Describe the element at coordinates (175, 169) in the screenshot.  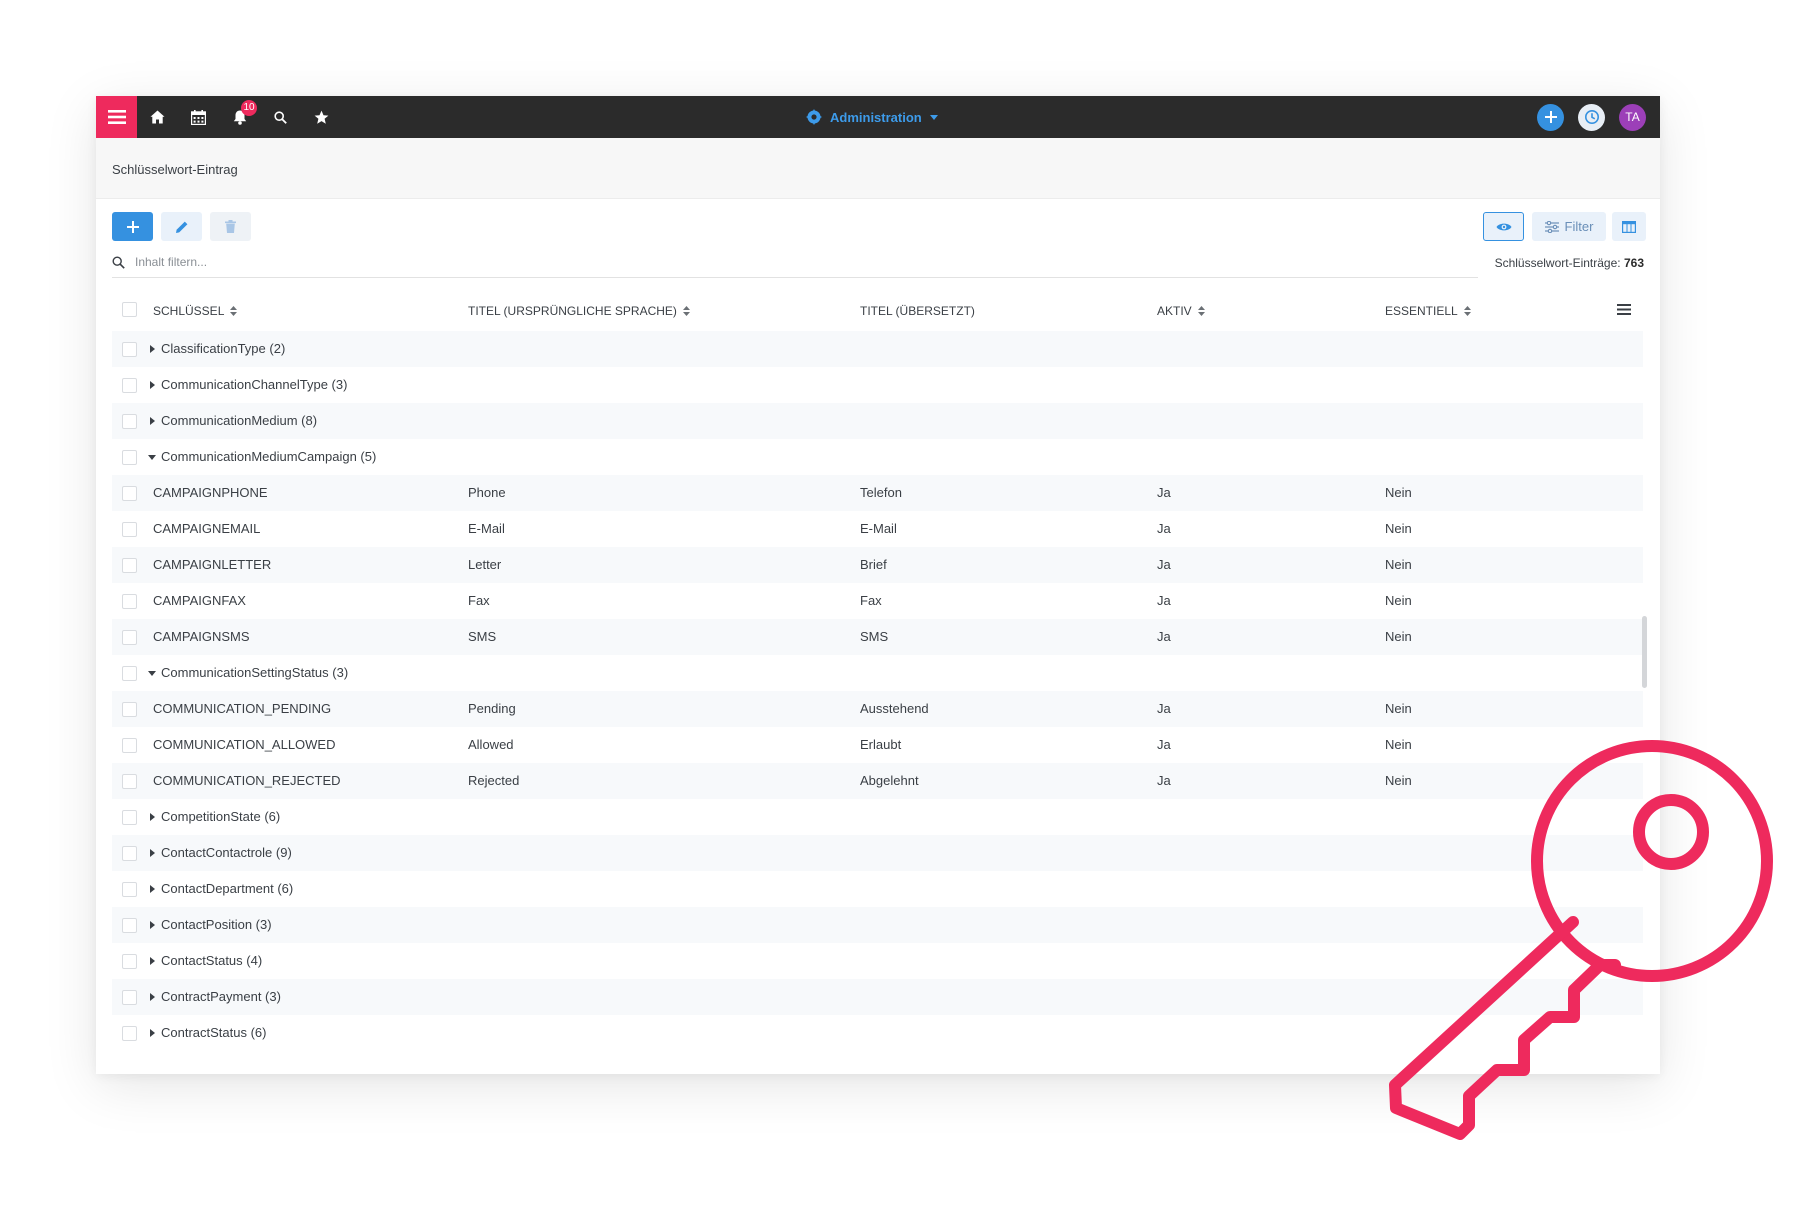
I see `breadcrumb: Schlüsselwort-Eintrag` at that location.